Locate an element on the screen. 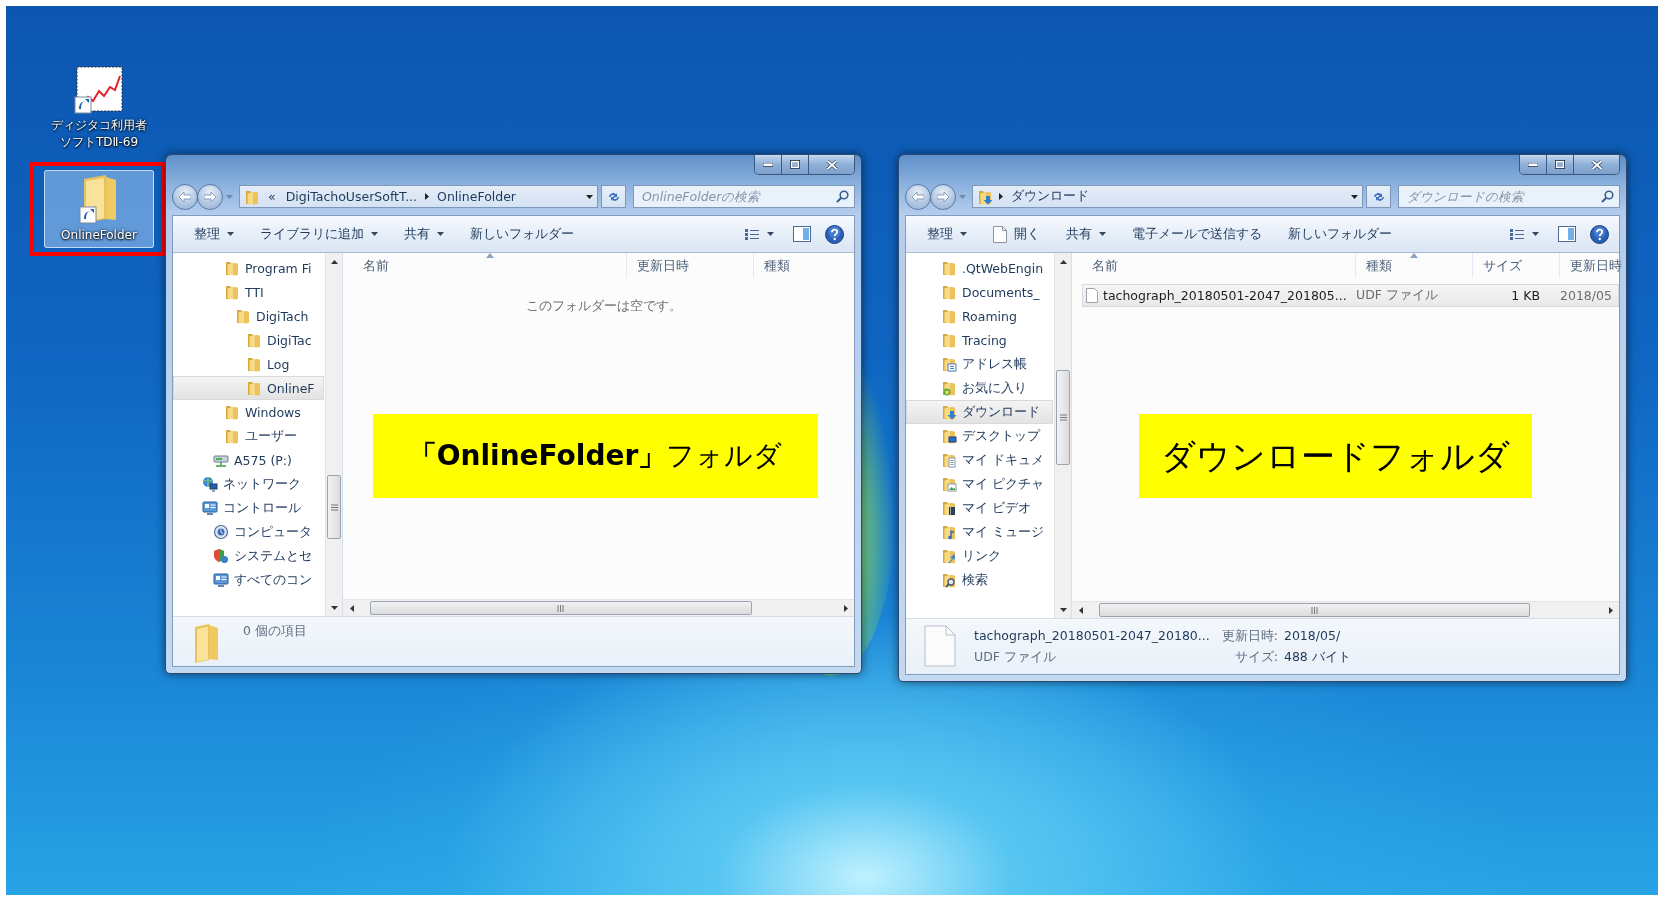 This screenshot has height=901, width=1664. search-field: OnlineFolderの検索 is located at coordinates (744, 196).